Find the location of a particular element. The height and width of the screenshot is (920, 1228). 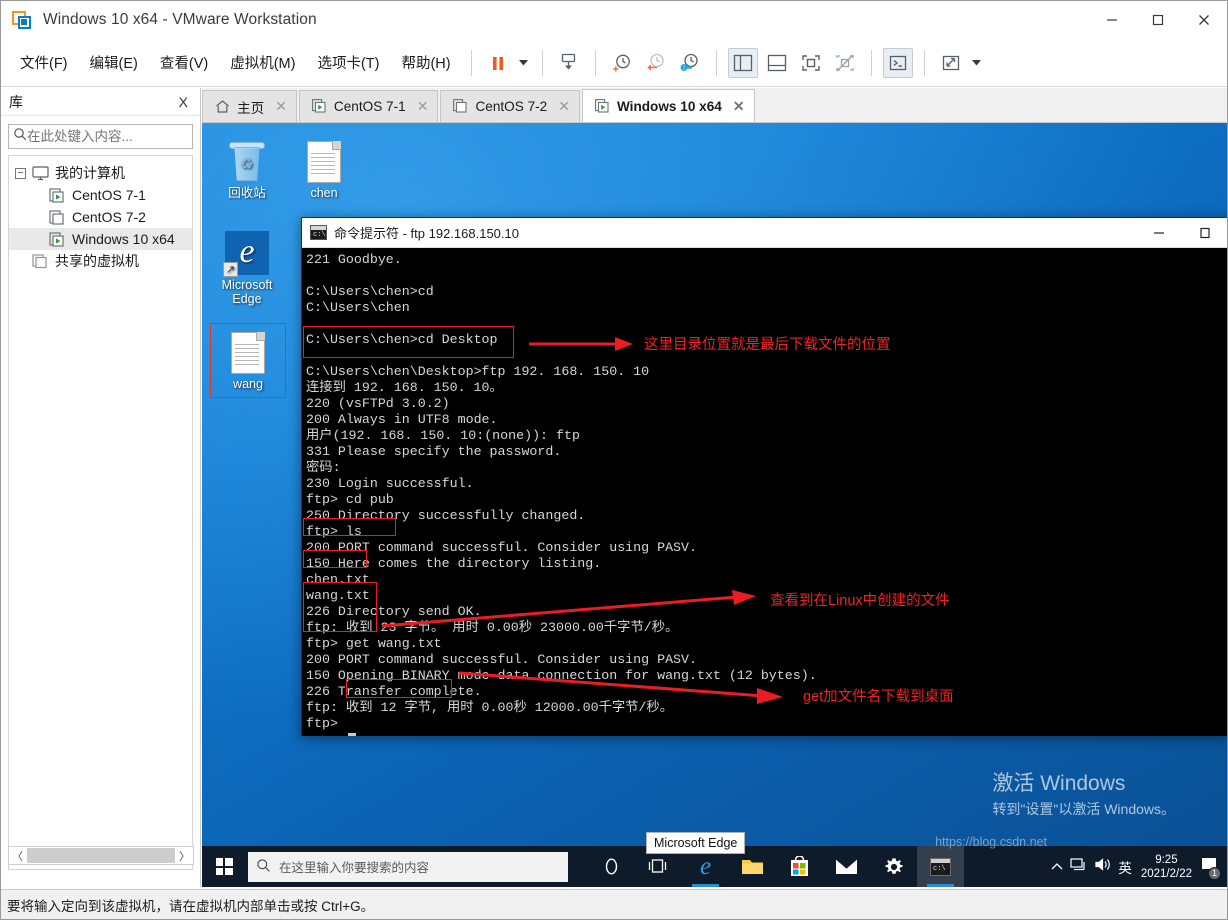

sidebar-item-label: Windows 10 x64 is located at coordinates (123, 239).